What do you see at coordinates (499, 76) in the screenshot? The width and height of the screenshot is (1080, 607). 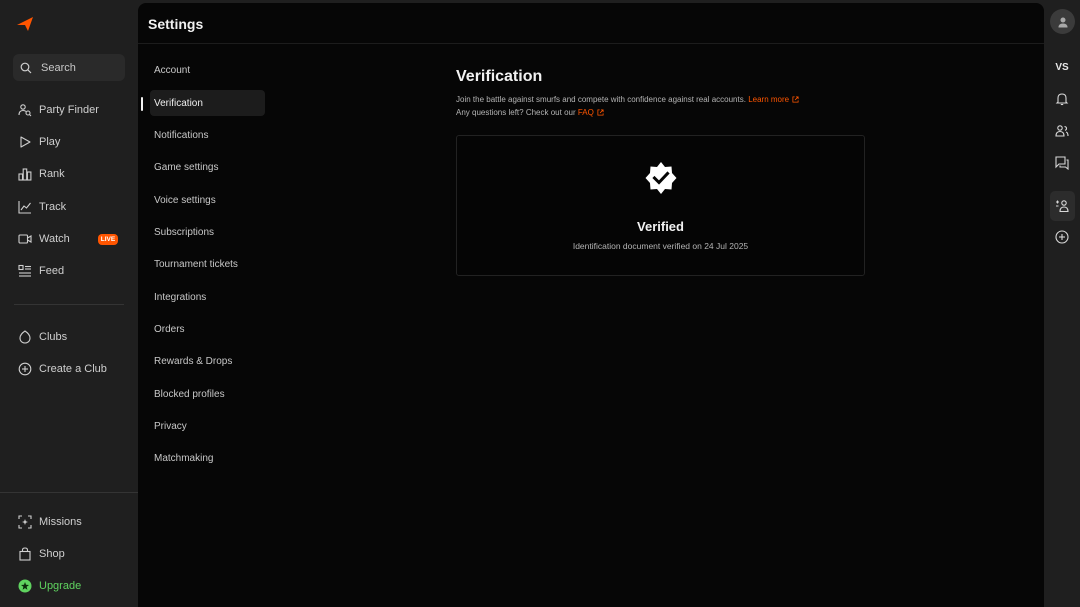 I see `section-title: Verification` at bounding box center [499, 76].